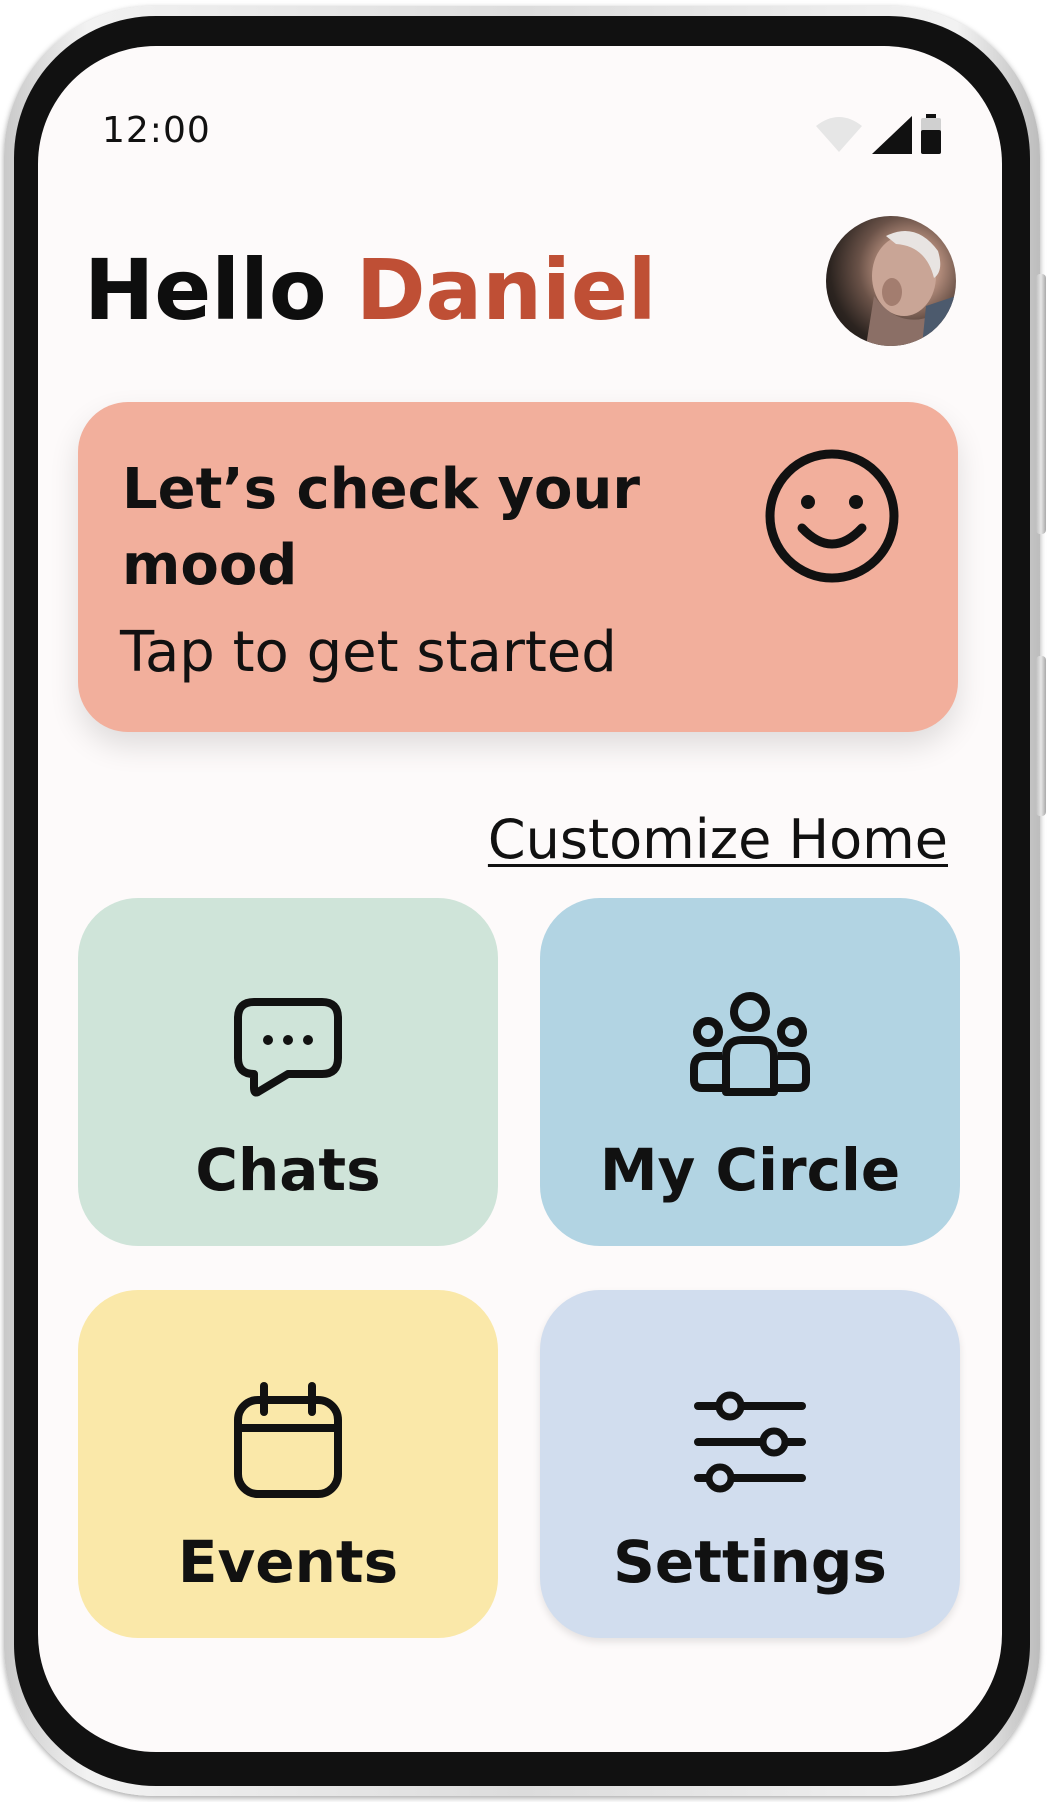 The image size is (1056, 1802). Describe the element at coordinates (892, 135) in the screenshot. I see `signal-icon` at that location.